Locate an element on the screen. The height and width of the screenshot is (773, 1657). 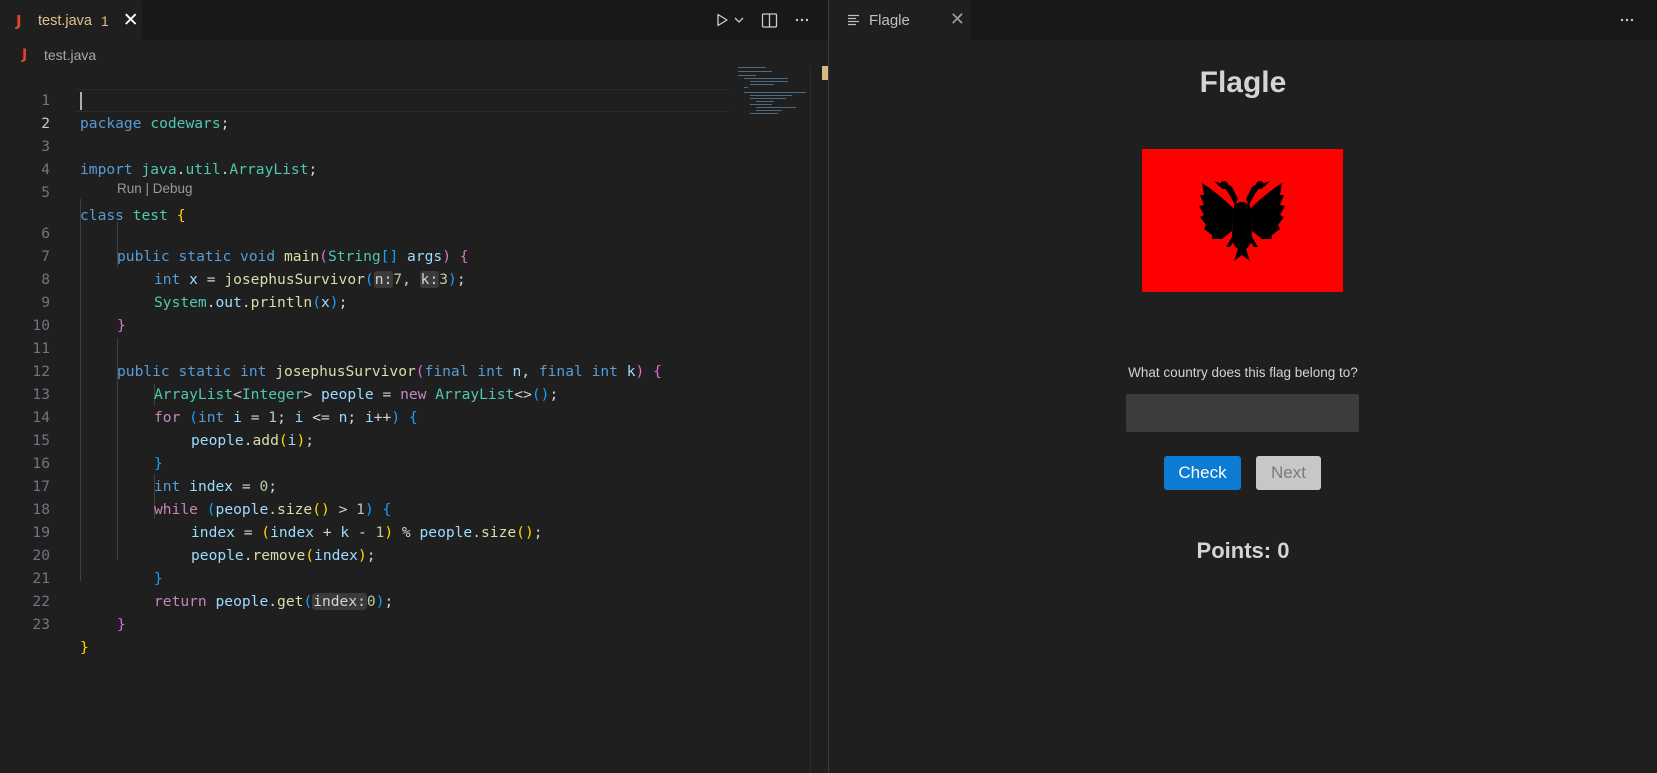
code-line: 8 System.out.println(x); is located at coordinates (365, 278).